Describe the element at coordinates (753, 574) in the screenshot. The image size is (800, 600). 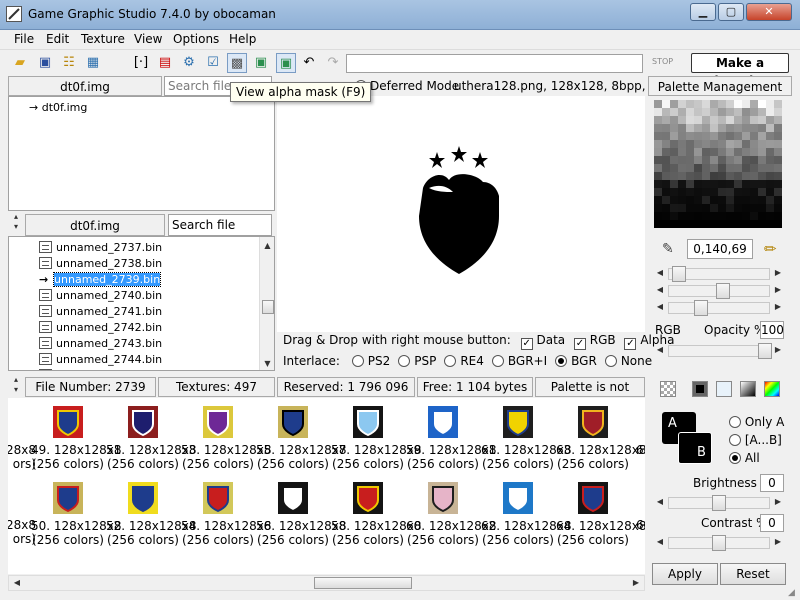
I see `reset-button: Reset` at that location.